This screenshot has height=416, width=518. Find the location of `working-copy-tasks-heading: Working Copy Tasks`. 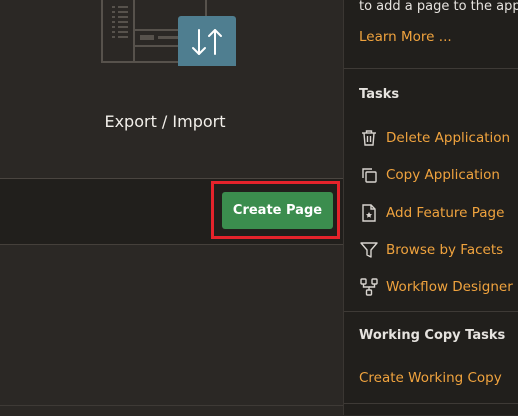

working-copy-tasks-heading: Working Copy Tasks is located at coordinates (432, 335).